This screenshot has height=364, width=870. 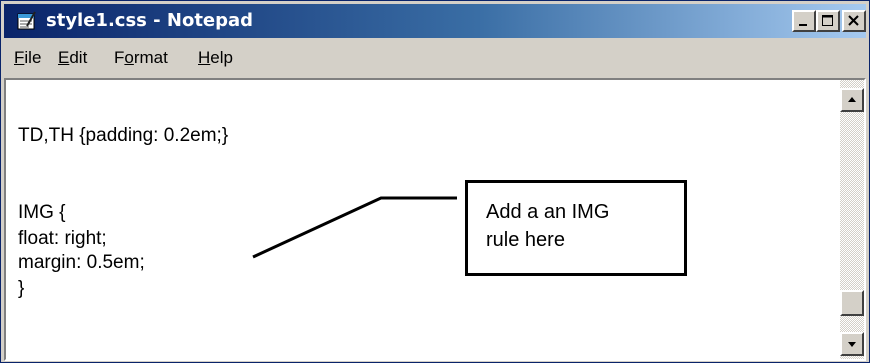 I want to click on menu-bar: File Edit Format Help, so click(x=435, y=58).